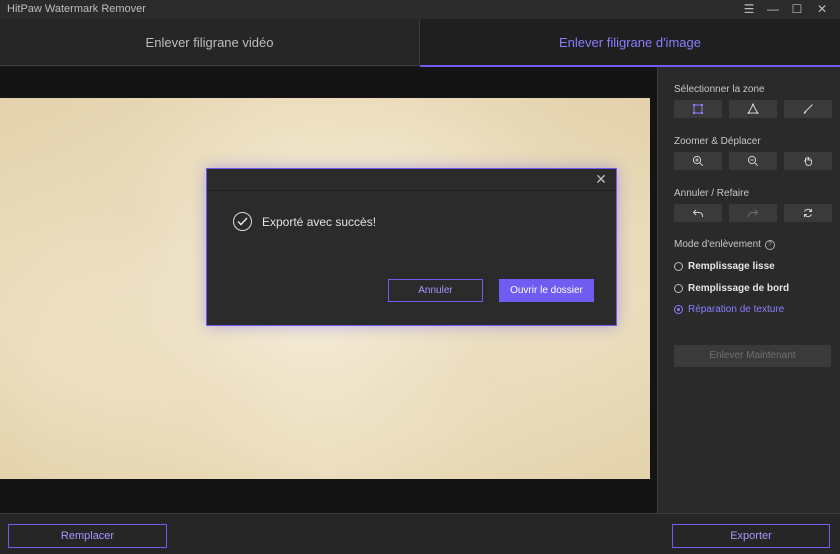 This screenshot has height=554, width=840. Describe the element at coordinates (87, 536) in the screenshot. I see `replace-button: Remplacer` at that location.